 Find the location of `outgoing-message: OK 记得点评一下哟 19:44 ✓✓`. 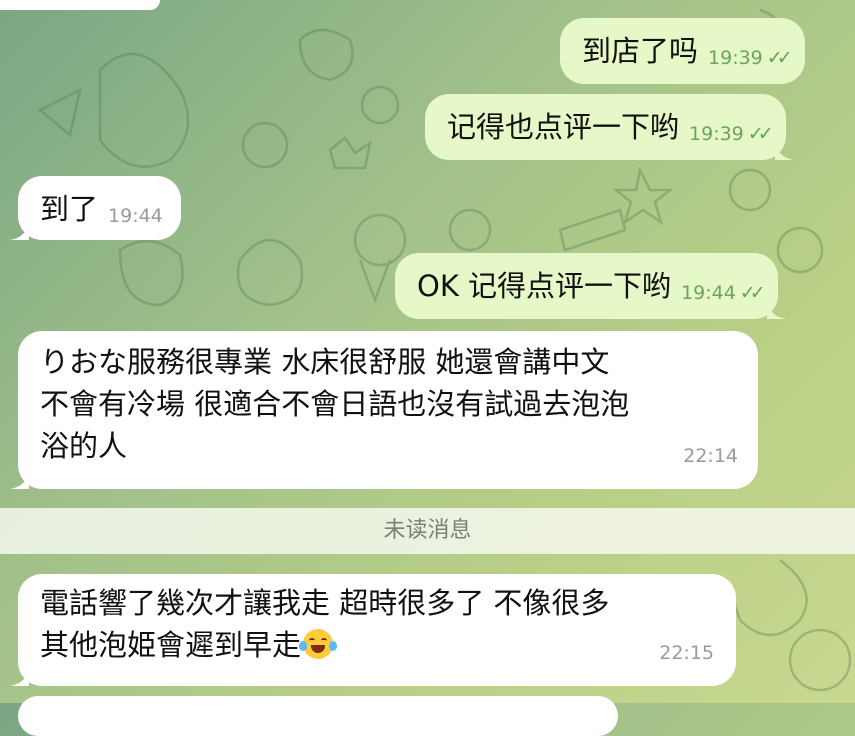

outgoing-message: OK 记得点评一下哟 19:44 ✓✓ is located at coordinates (591, 286).